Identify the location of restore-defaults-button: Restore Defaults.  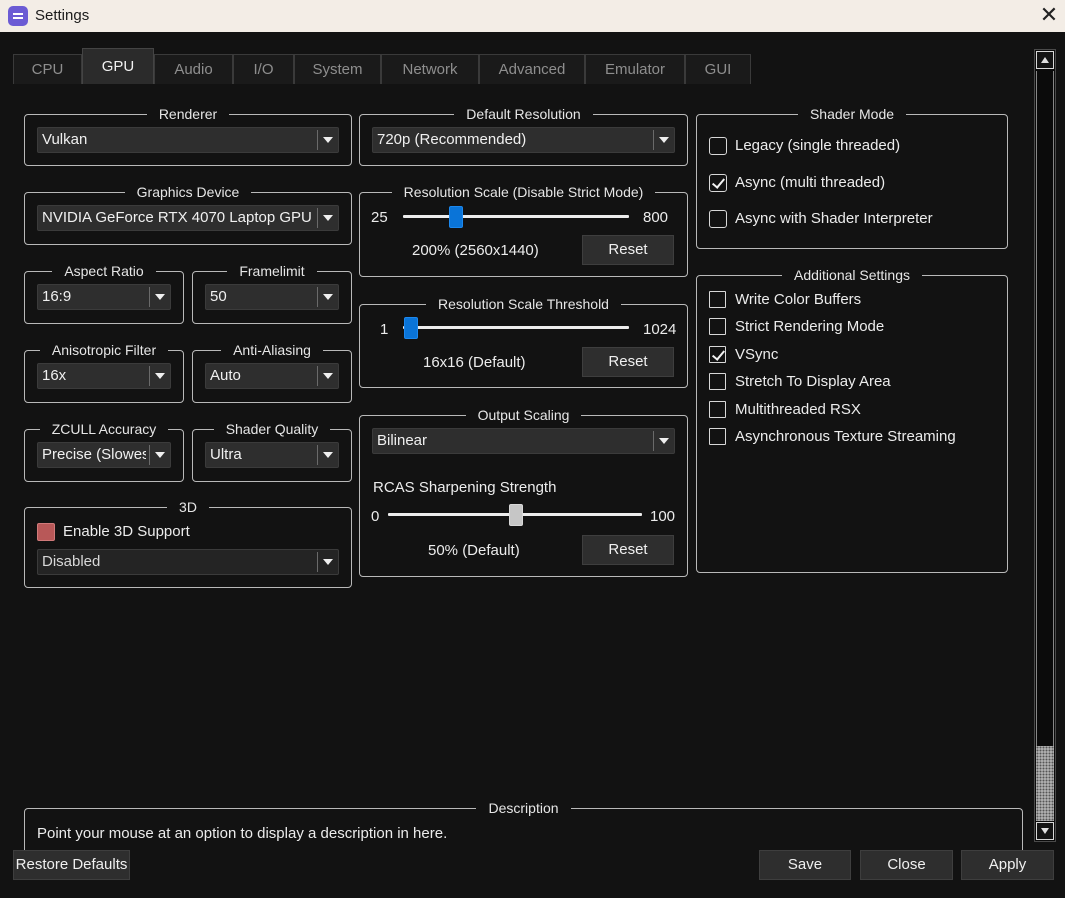
(71, 865).